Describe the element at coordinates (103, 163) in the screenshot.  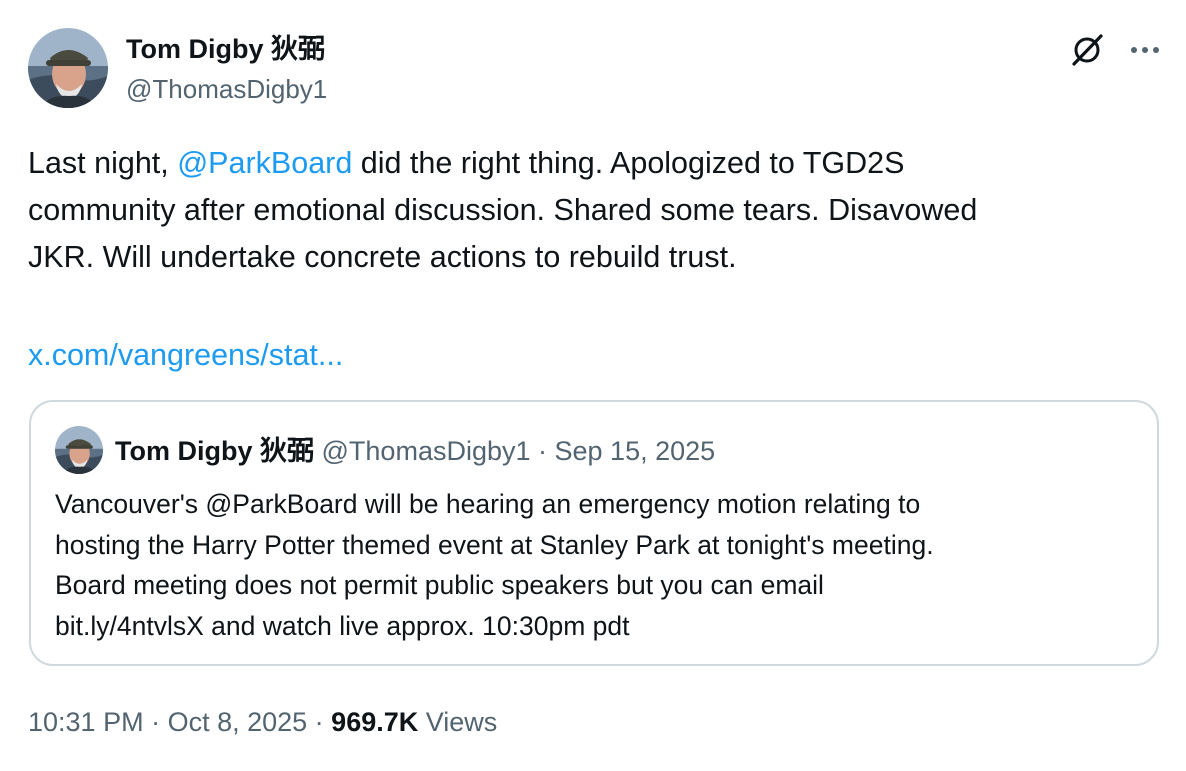
I see `tweet-text-segment: Last night,` at that location.